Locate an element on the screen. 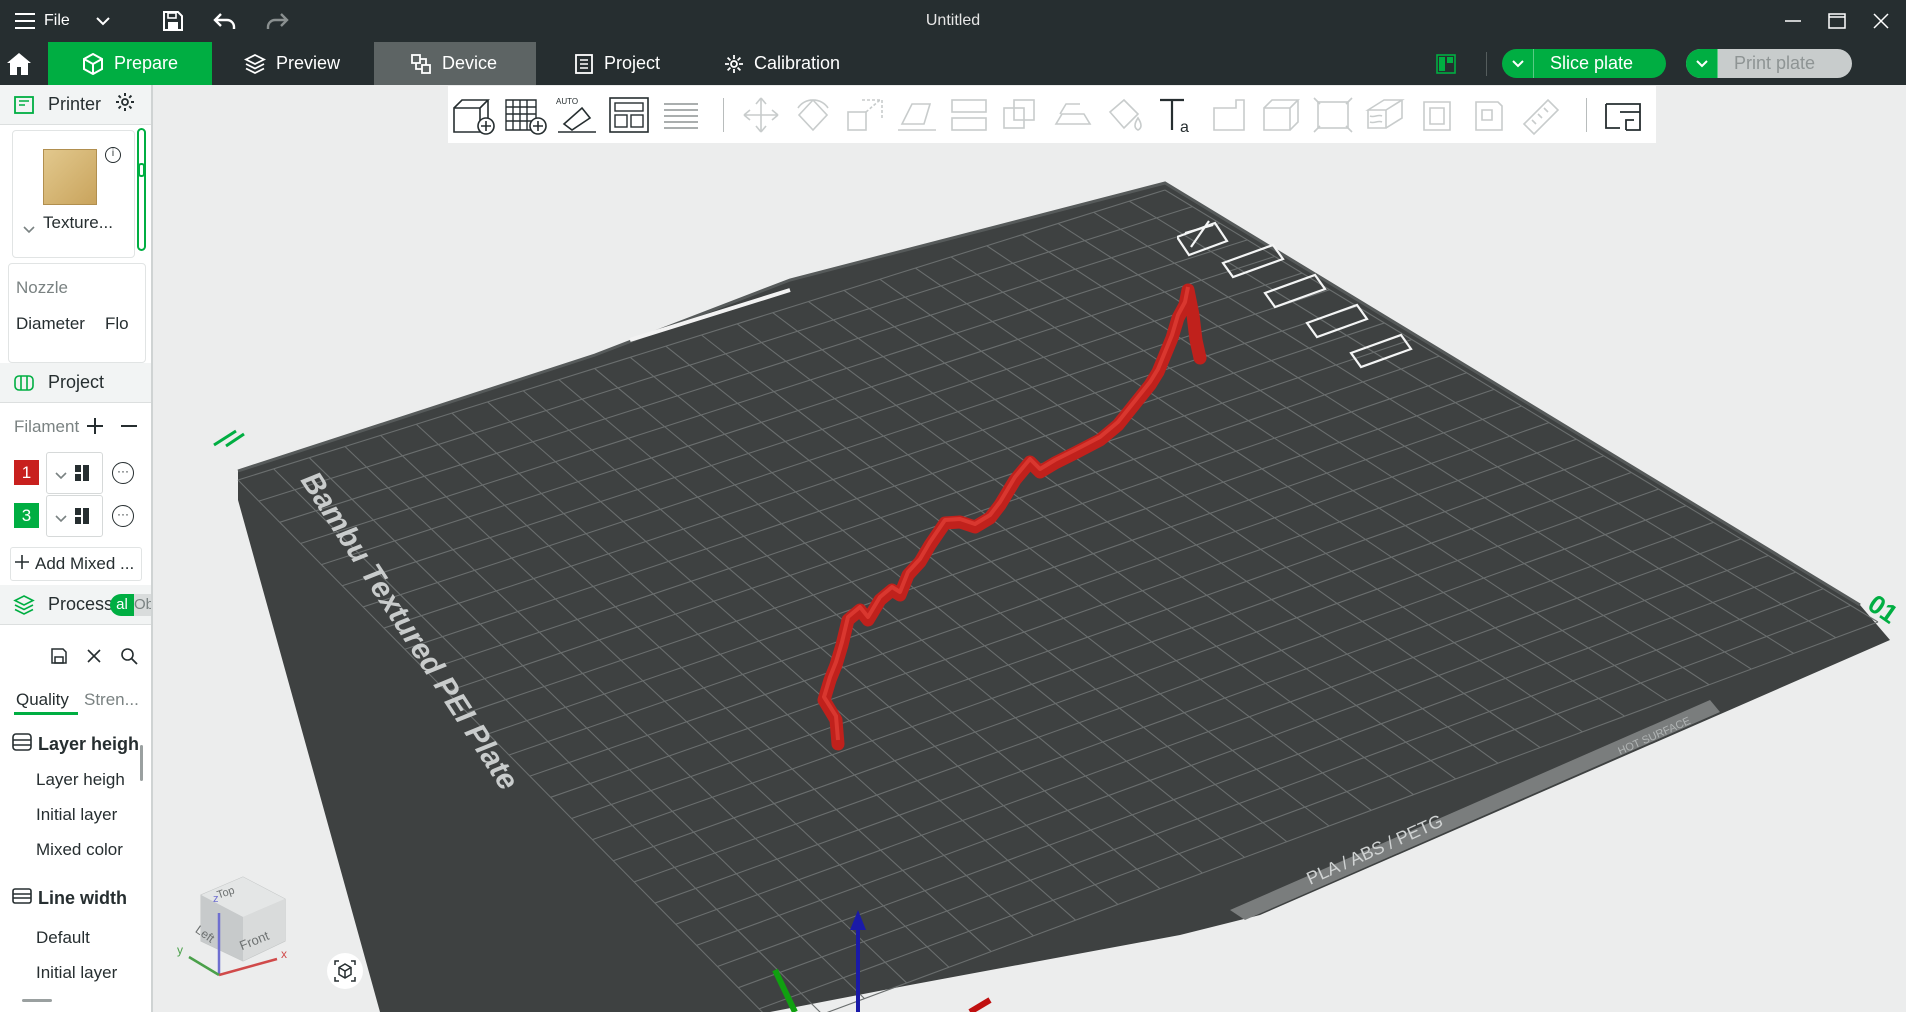  filament-1-more-icon: ··· is located at coordinates (123, 473).